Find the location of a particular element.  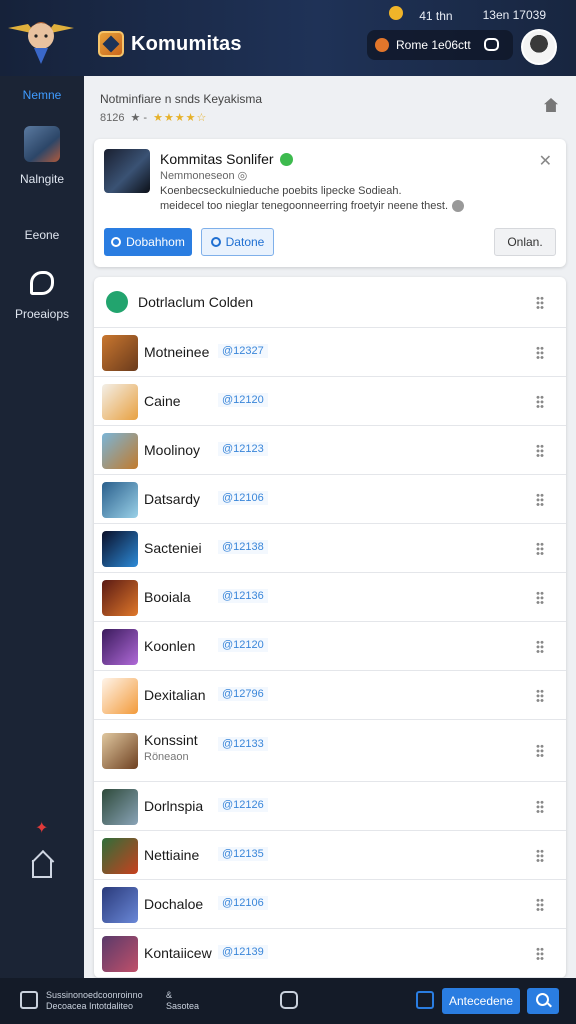

member-name: Kontaiicew is located at coordinates (178, 953).